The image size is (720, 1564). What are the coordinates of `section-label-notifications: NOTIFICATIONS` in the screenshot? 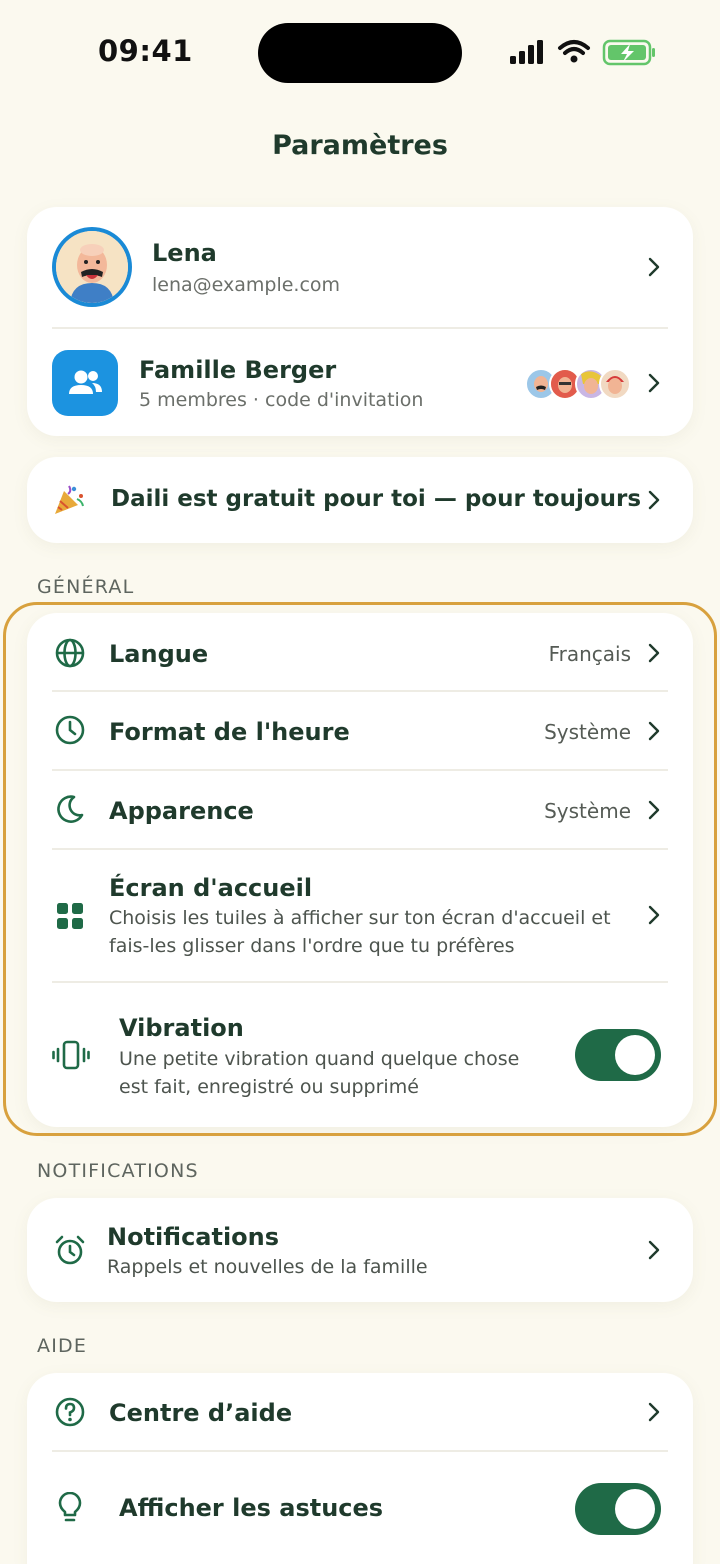 It's located at (118, 1171).